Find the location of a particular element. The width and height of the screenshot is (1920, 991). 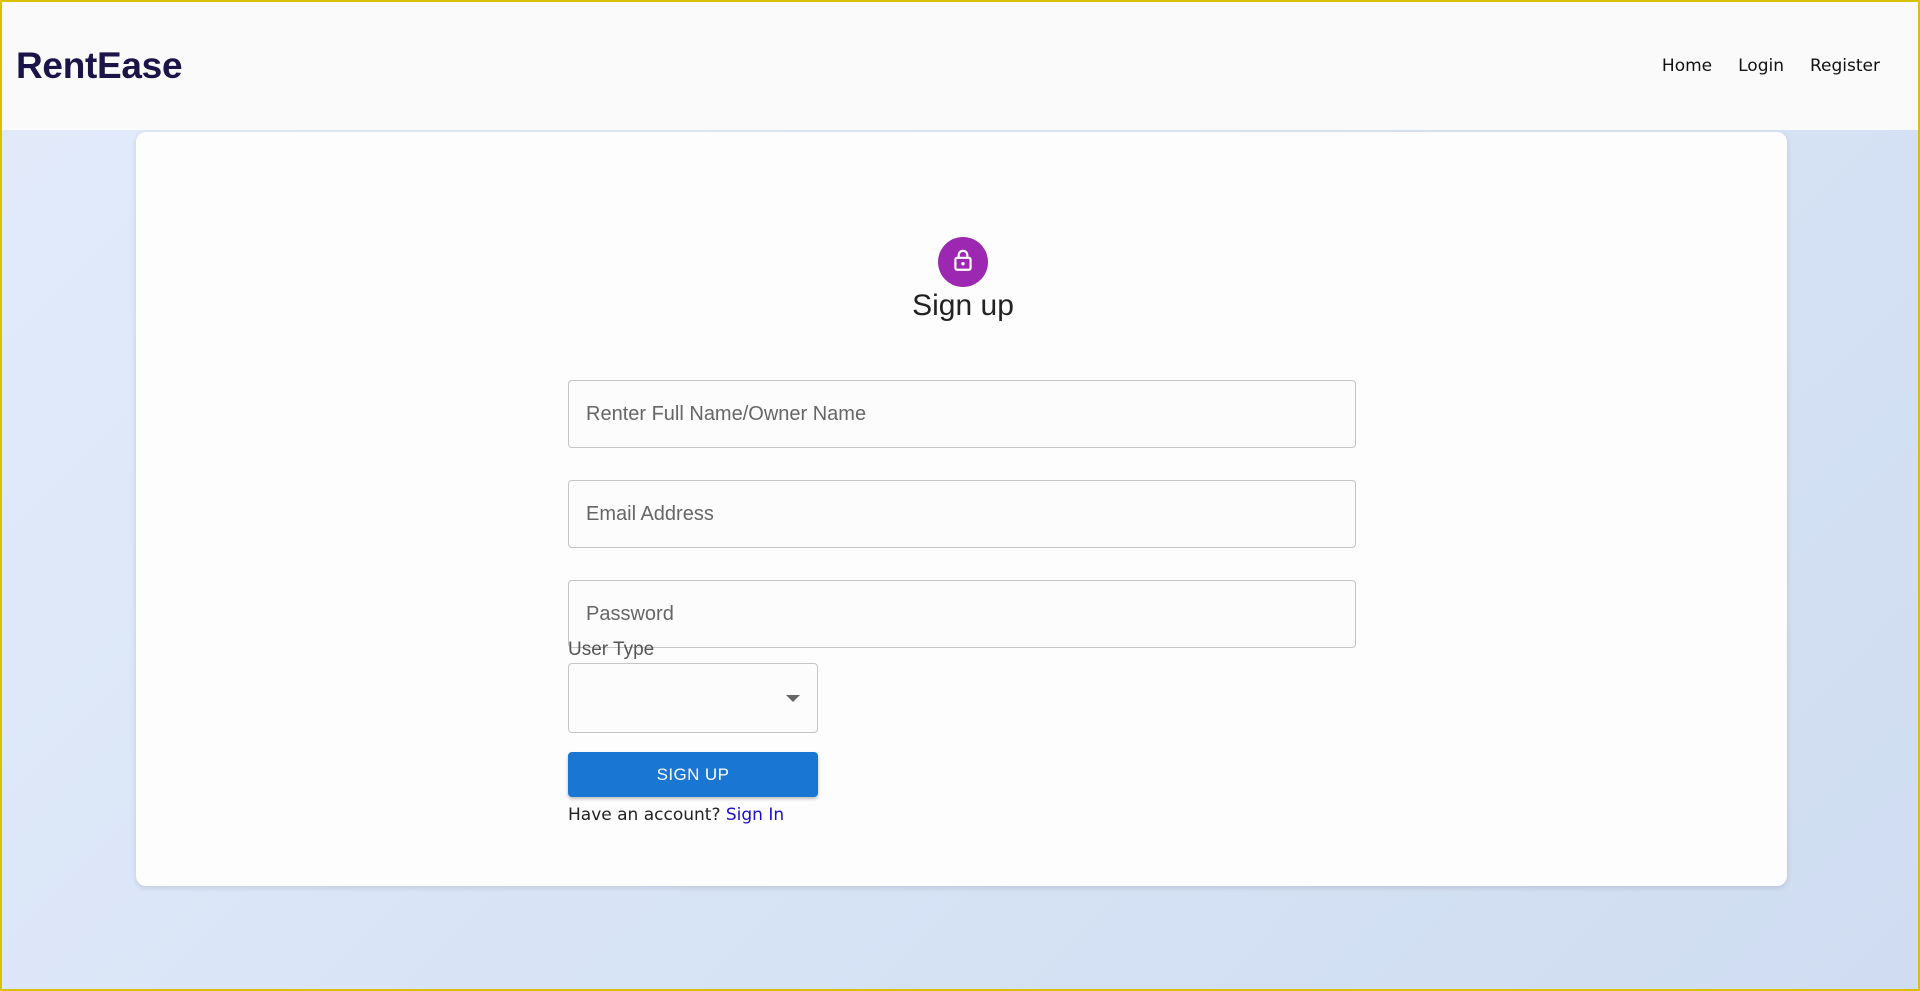

brand-logo: RentEase is located at coordinates (99, 66).